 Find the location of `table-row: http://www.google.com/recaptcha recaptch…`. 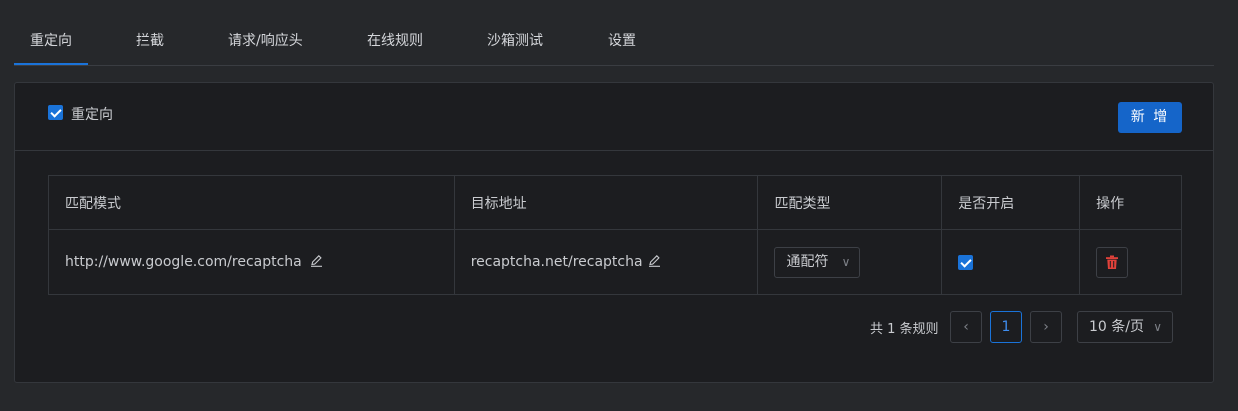

table-row: http://www.google.com/recaptcha recaptch… is located at coordinates (615, 262).